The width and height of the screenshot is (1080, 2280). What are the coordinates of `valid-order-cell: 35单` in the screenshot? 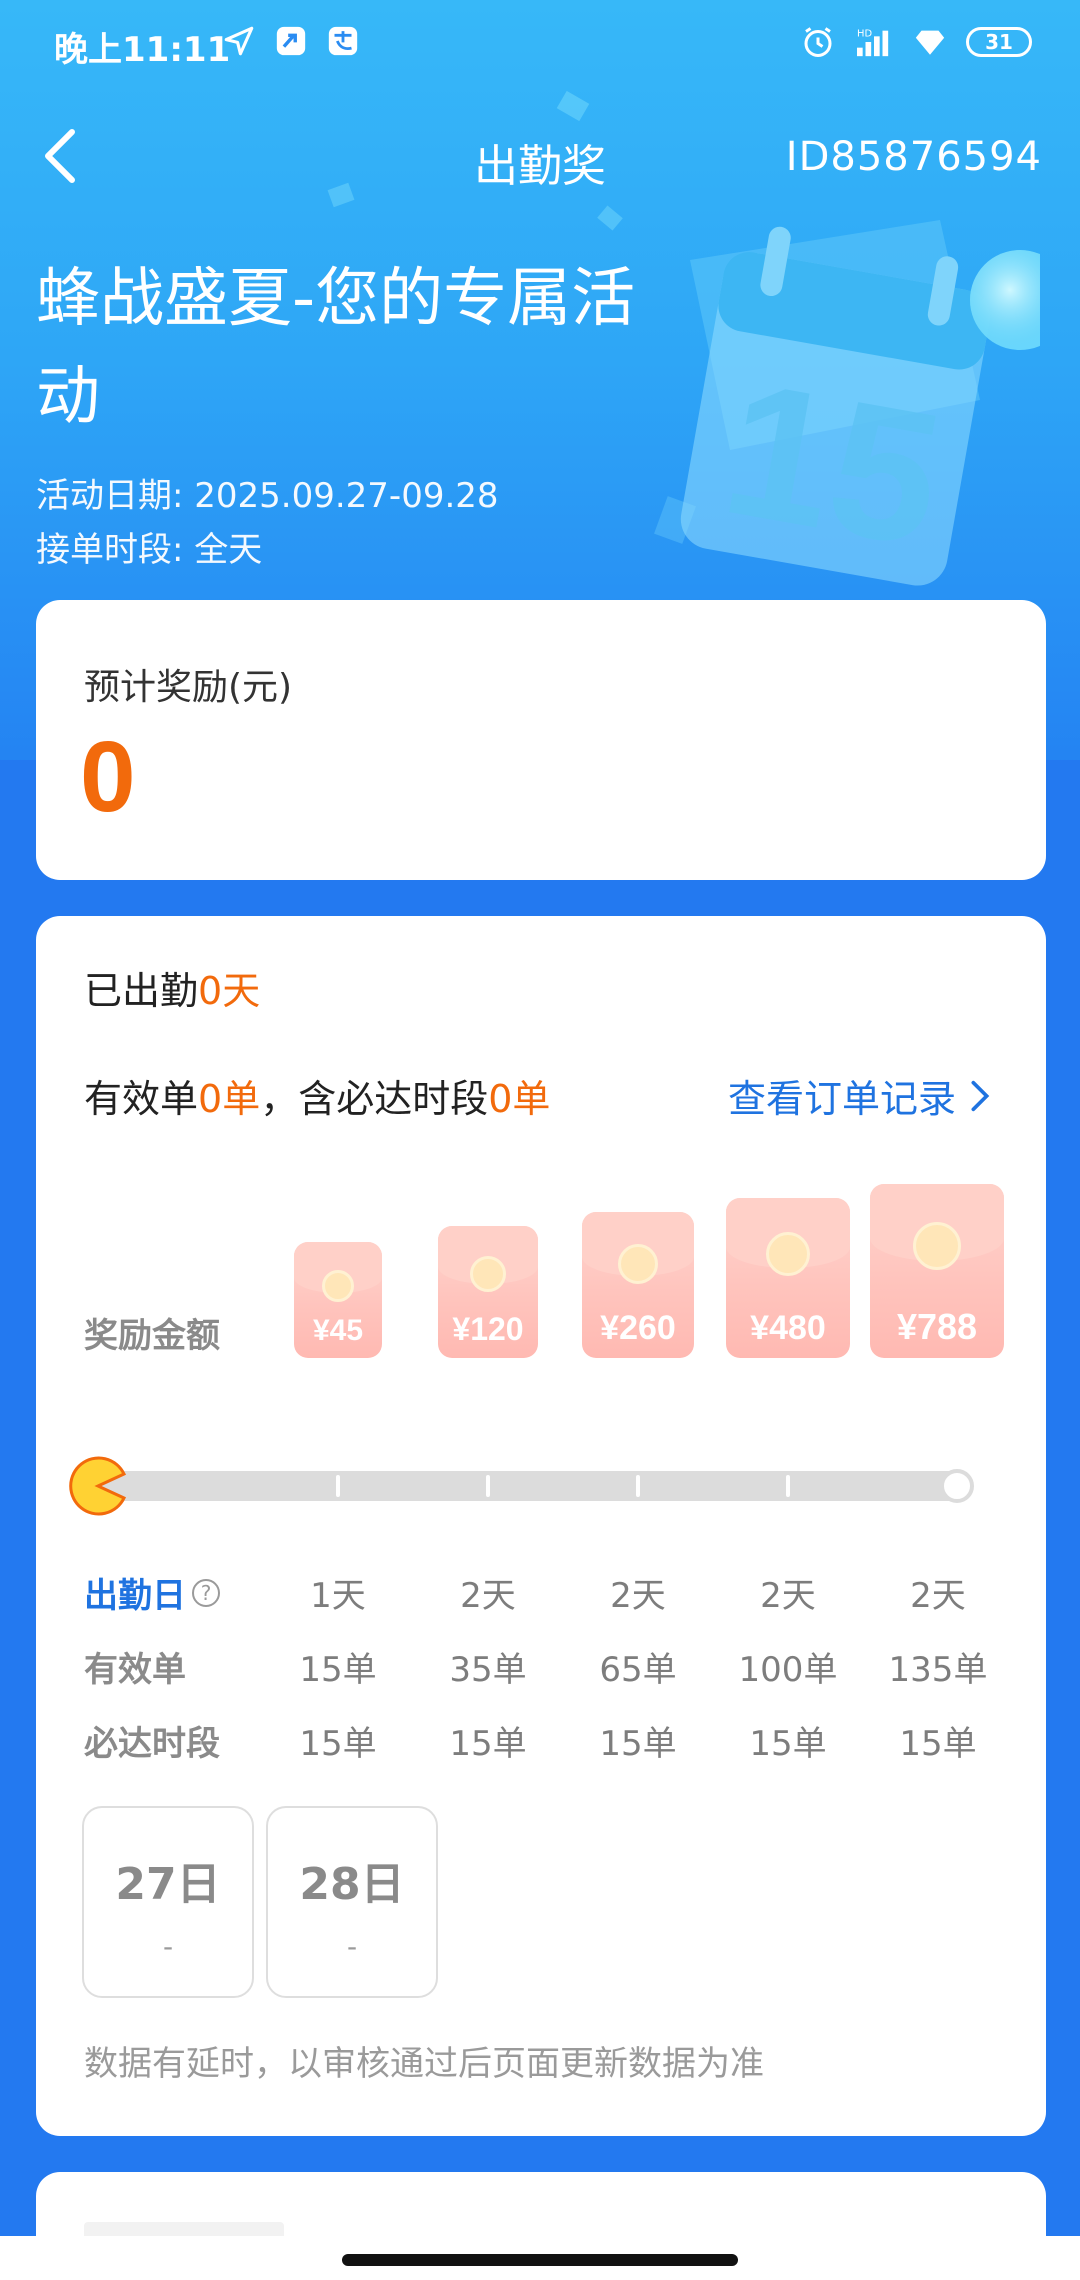 It's located at (488, 1670).